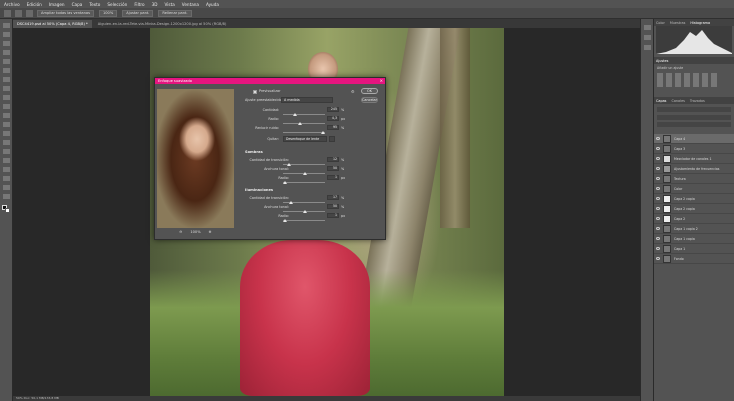 The image size is (734, 401). What do you see at coordinates (6, 142) in the screenshot?
I see `dodge-tool-icon` at bounding box center [6, 142].